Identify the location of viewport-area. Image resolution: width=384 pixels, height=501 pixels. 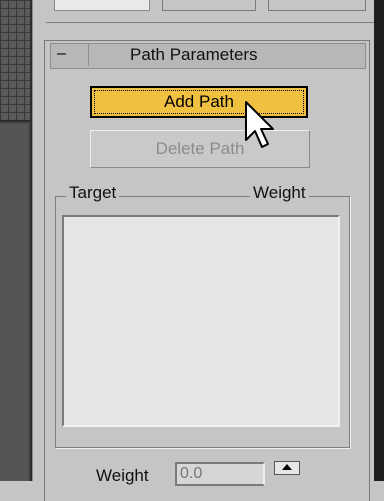
(16, 240).